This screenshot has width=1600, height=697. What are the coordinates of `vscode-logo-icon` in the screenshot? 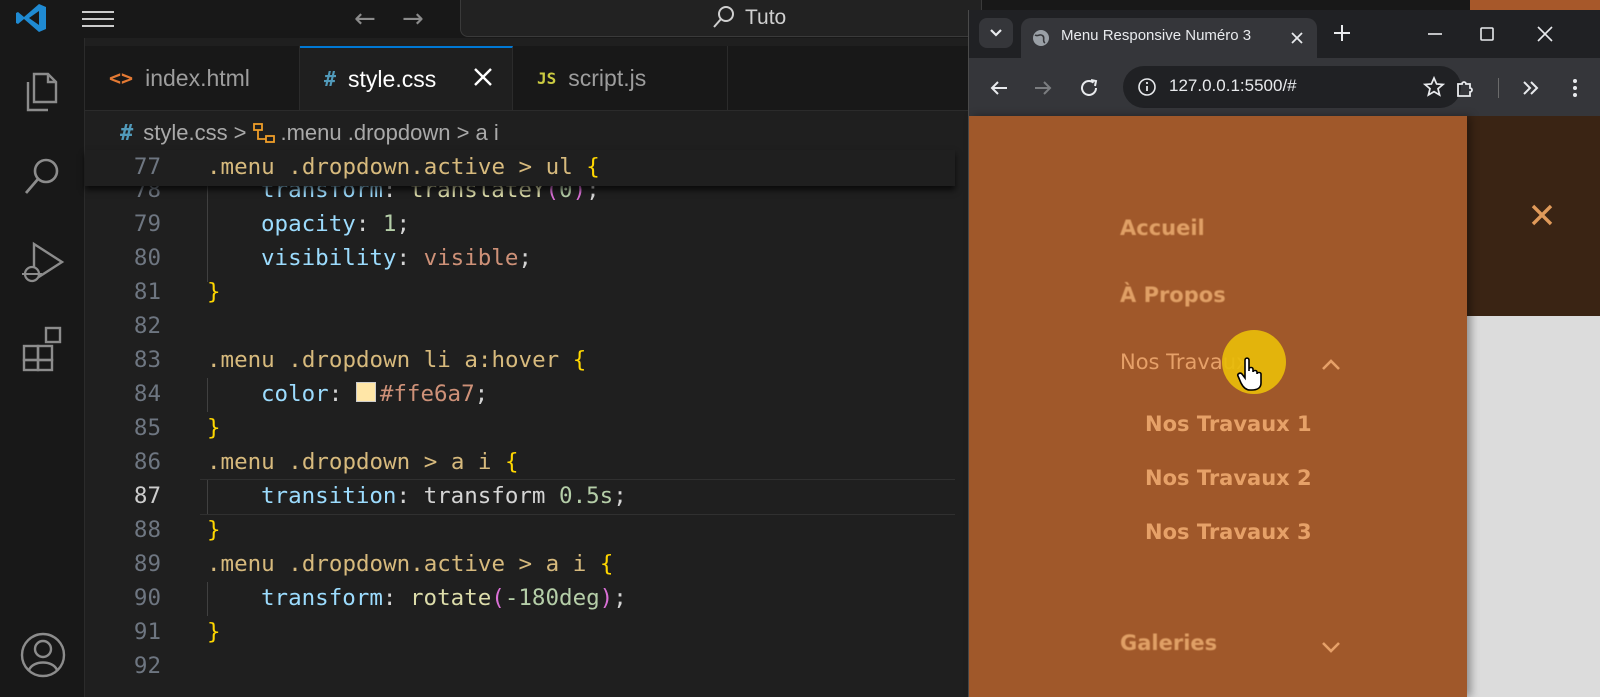 It's located at (31, 18).